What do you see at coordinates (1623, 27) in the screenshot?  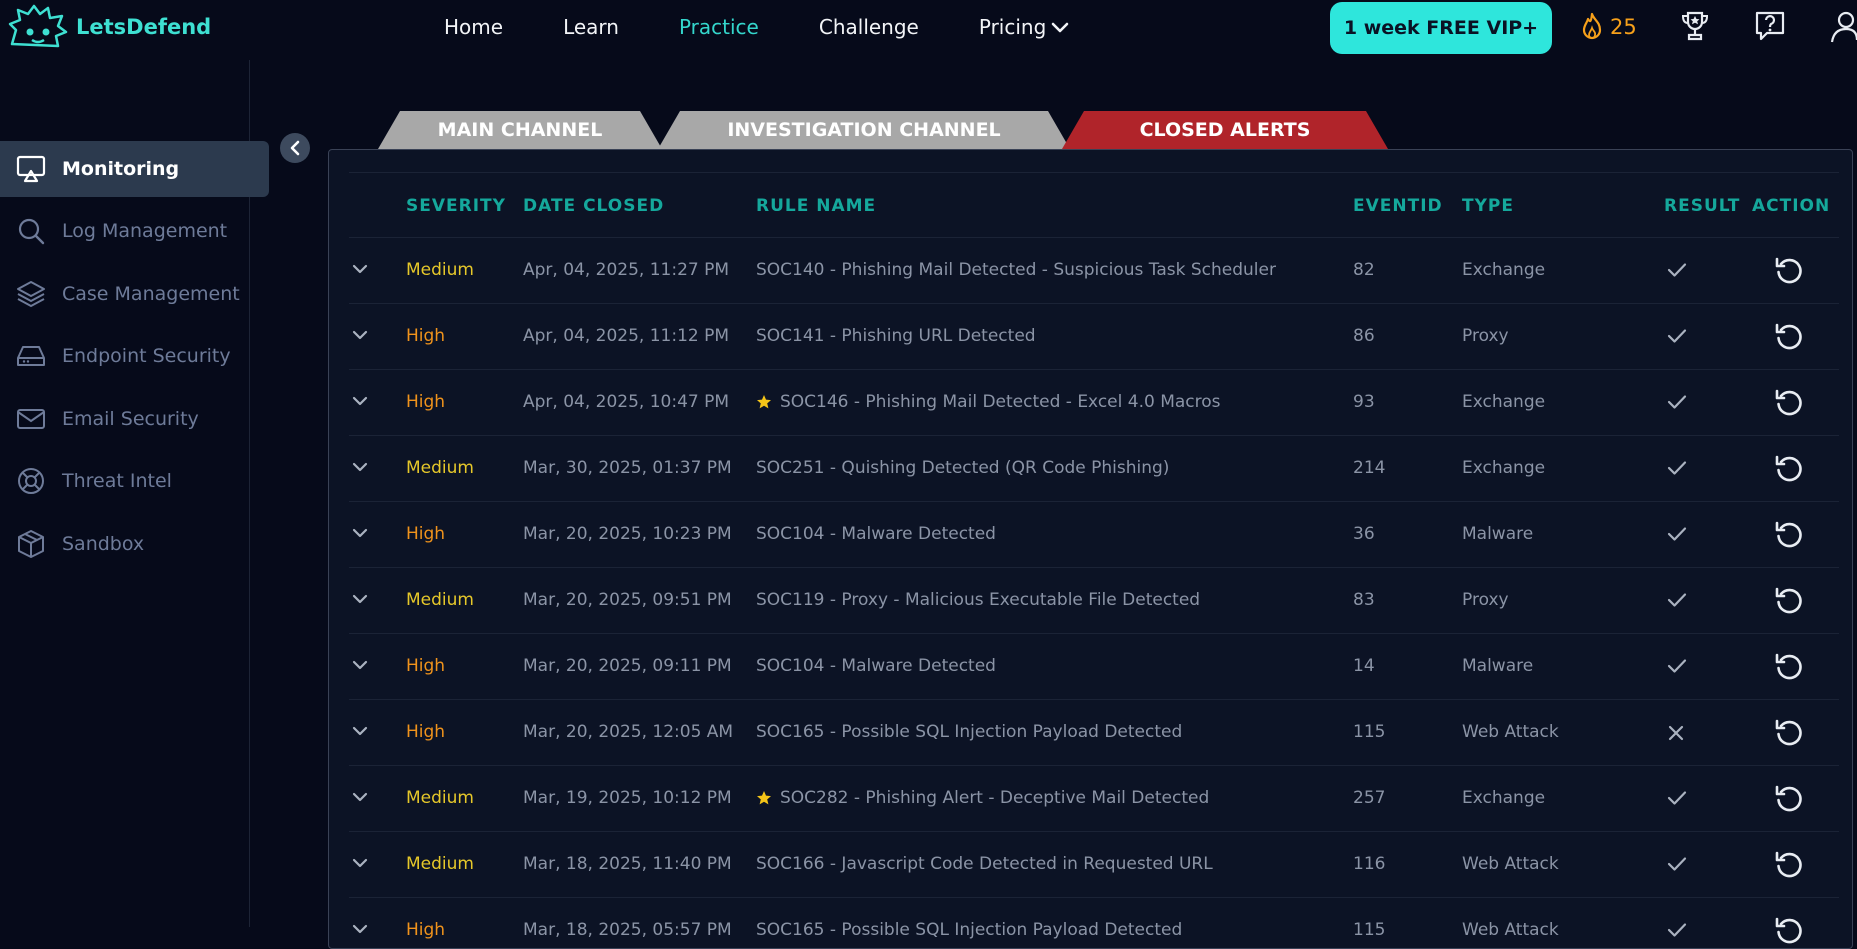 I see `streak-count: 25` at bounding box center [1623, 27].